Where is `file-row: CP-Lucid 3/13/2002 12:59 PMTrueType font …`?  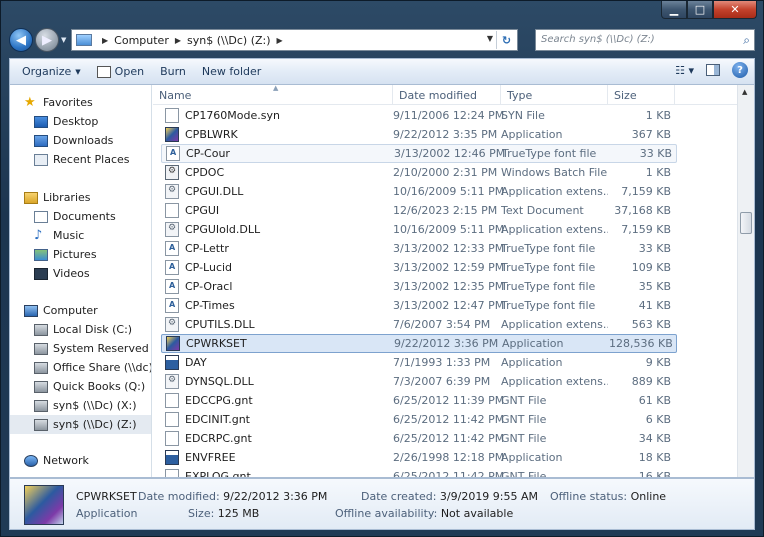
file-row: CP-Lucid 3/13/2002 12:59 PMTrueType font … is located at coordinates (419, 267).